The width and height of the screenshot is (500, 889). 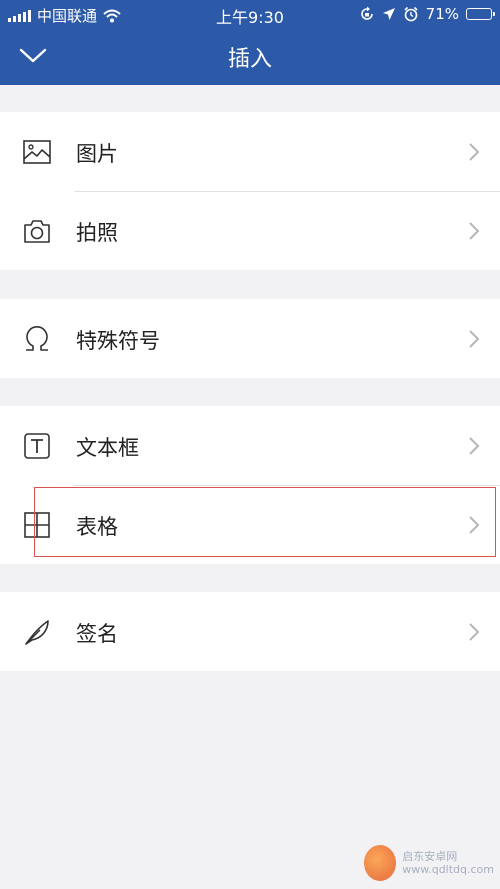 I want to click on menu-item-label: 文本框, so click(x=107, y=448).